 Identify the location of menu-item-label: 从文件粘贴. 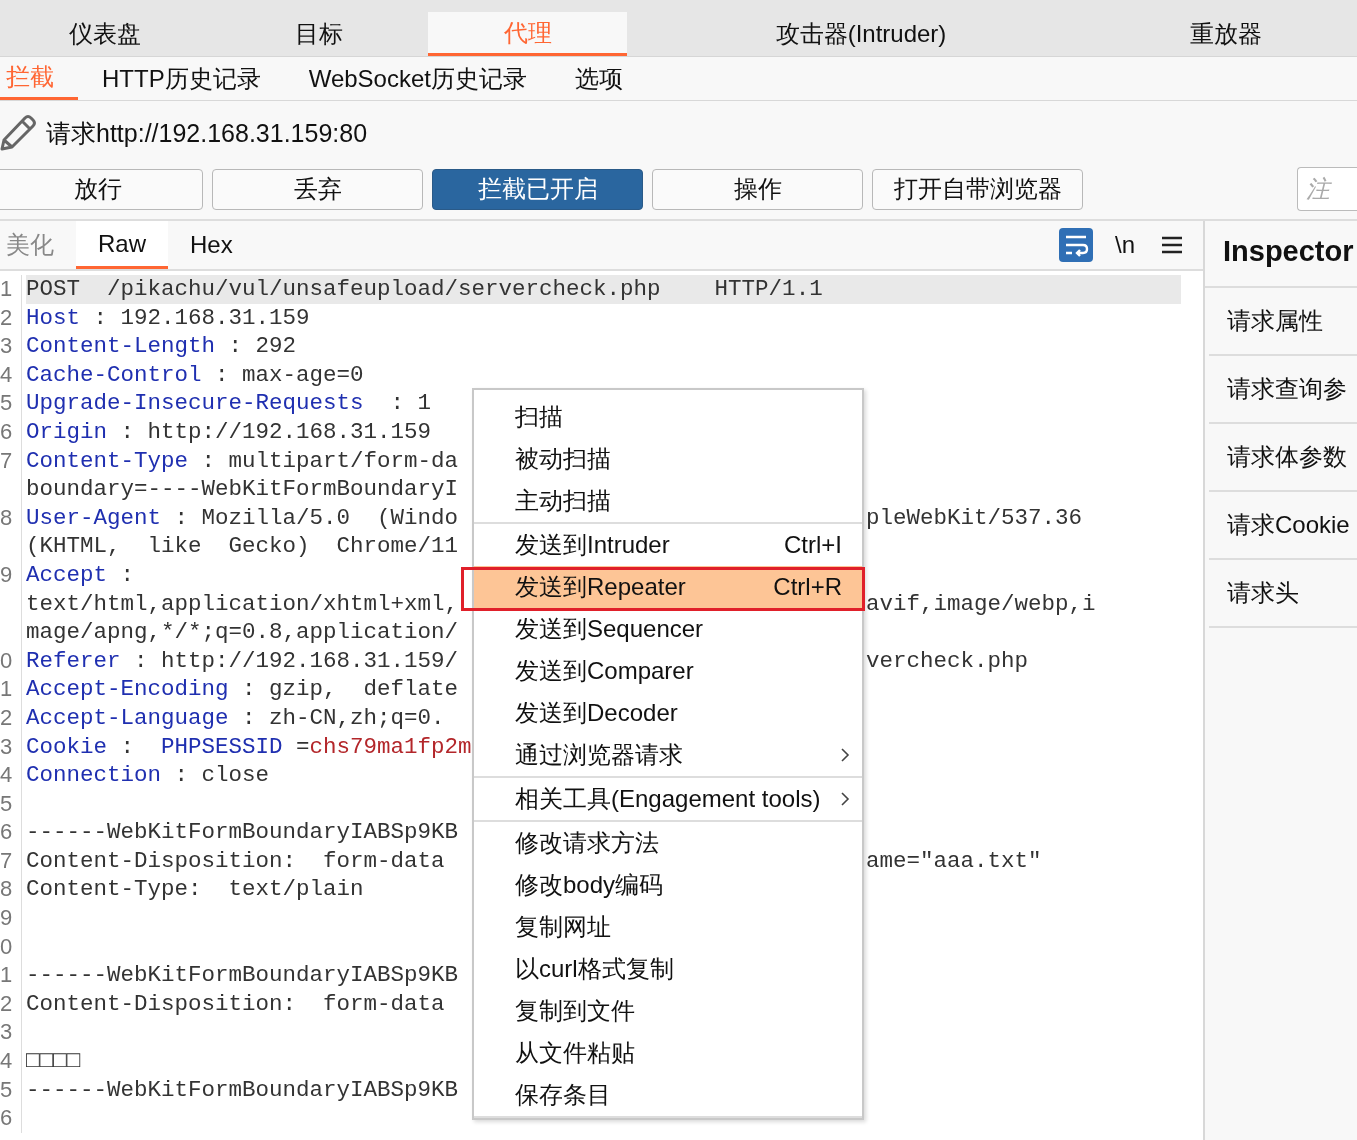
(575, 1053).